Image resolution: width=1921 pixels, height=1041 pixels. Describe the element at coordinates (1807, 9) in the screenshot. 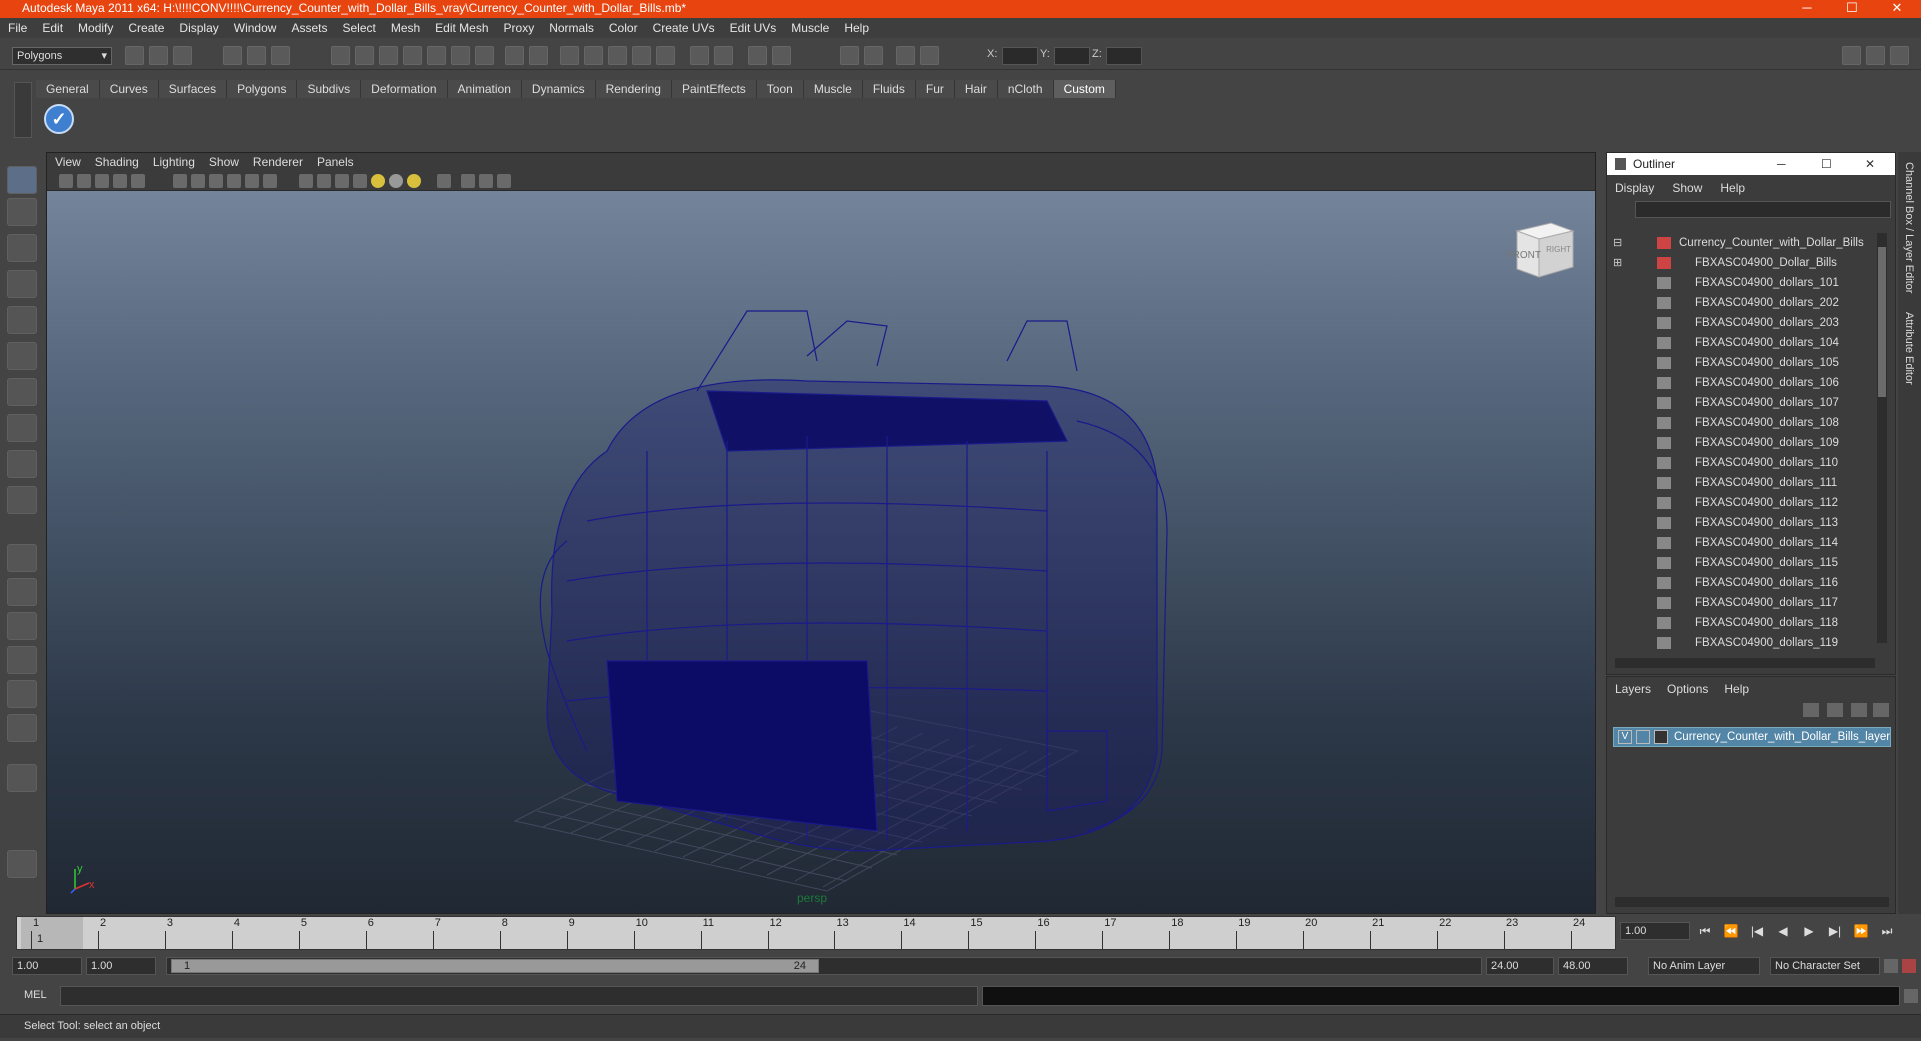

I see `minimize-button: ─` at that location.